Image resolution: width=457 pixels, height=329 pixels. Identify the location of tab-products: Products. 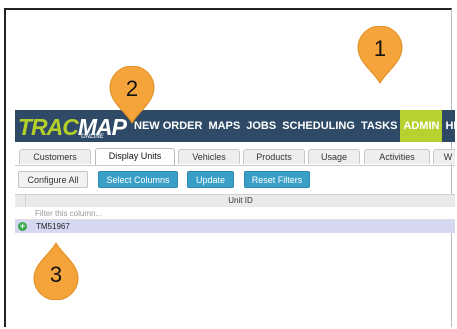
(274, 156).